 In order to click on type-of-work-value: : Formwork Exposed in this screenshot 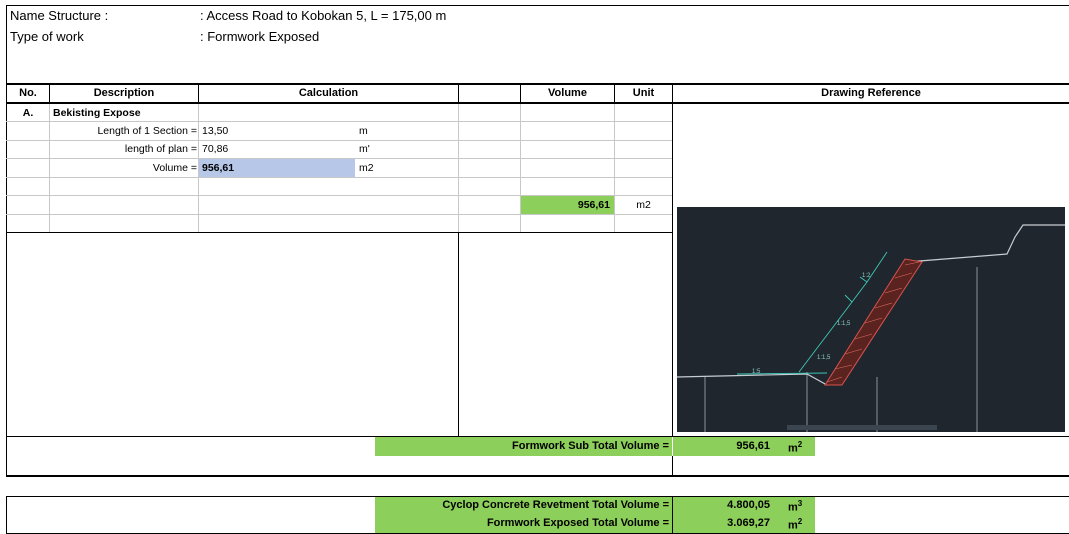, I will do `click(260, 36)`.